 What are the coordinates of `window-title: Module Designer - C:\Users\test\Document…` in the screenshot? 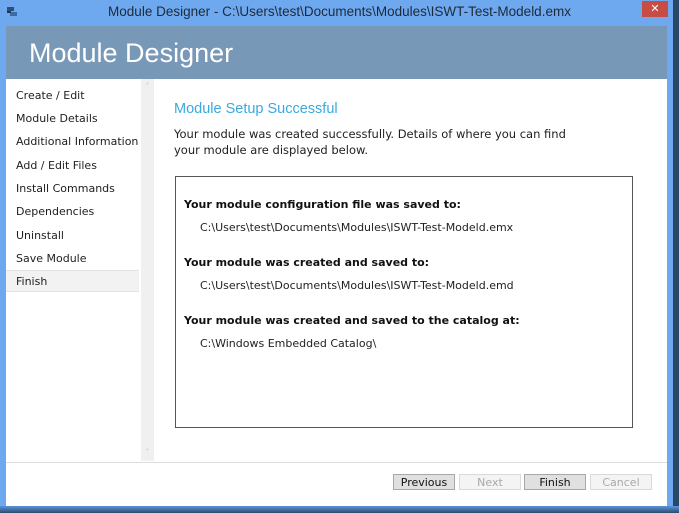 It's located at (339, 11).